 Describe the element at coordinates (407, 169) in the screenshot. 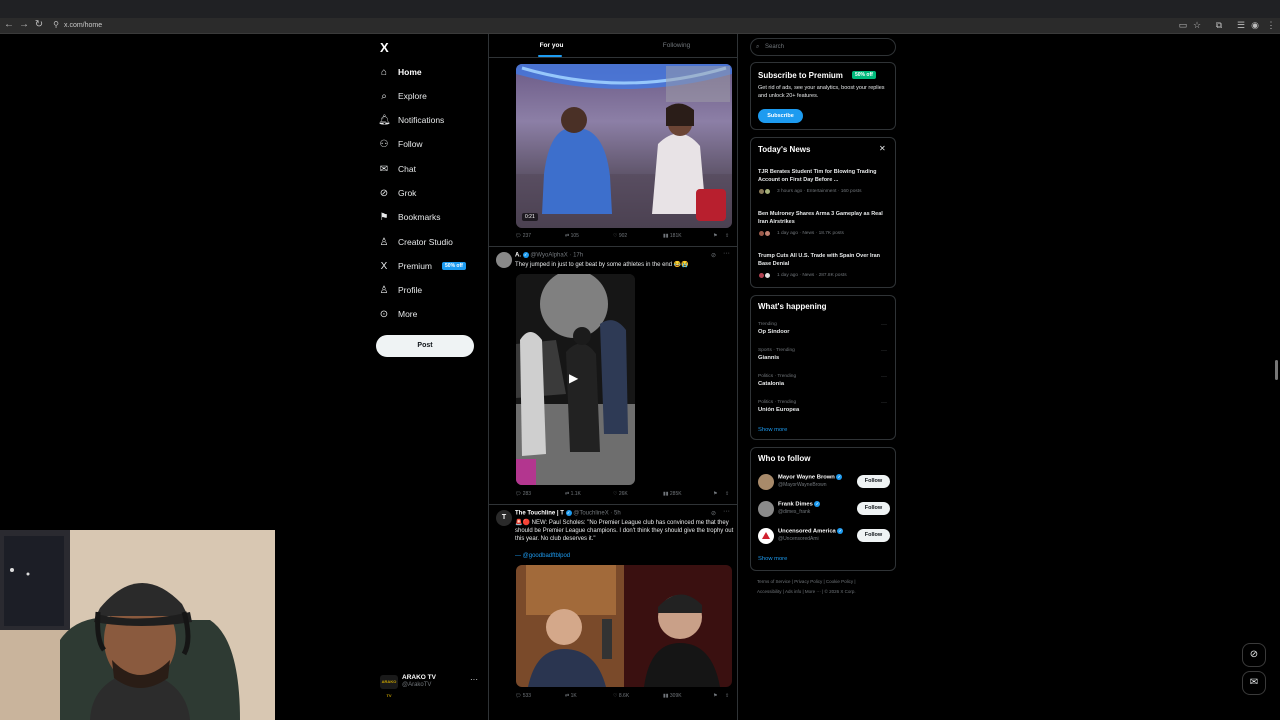

I see `nav-item-label: Chat` at that location.